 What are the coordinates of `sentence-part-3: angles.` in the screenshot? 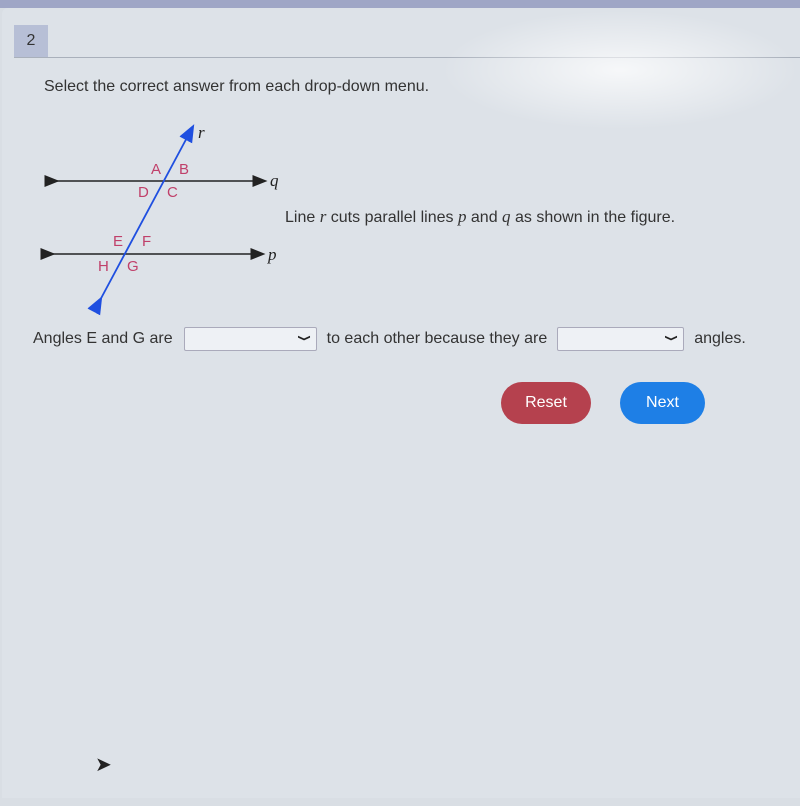 It's located at (720, 338).